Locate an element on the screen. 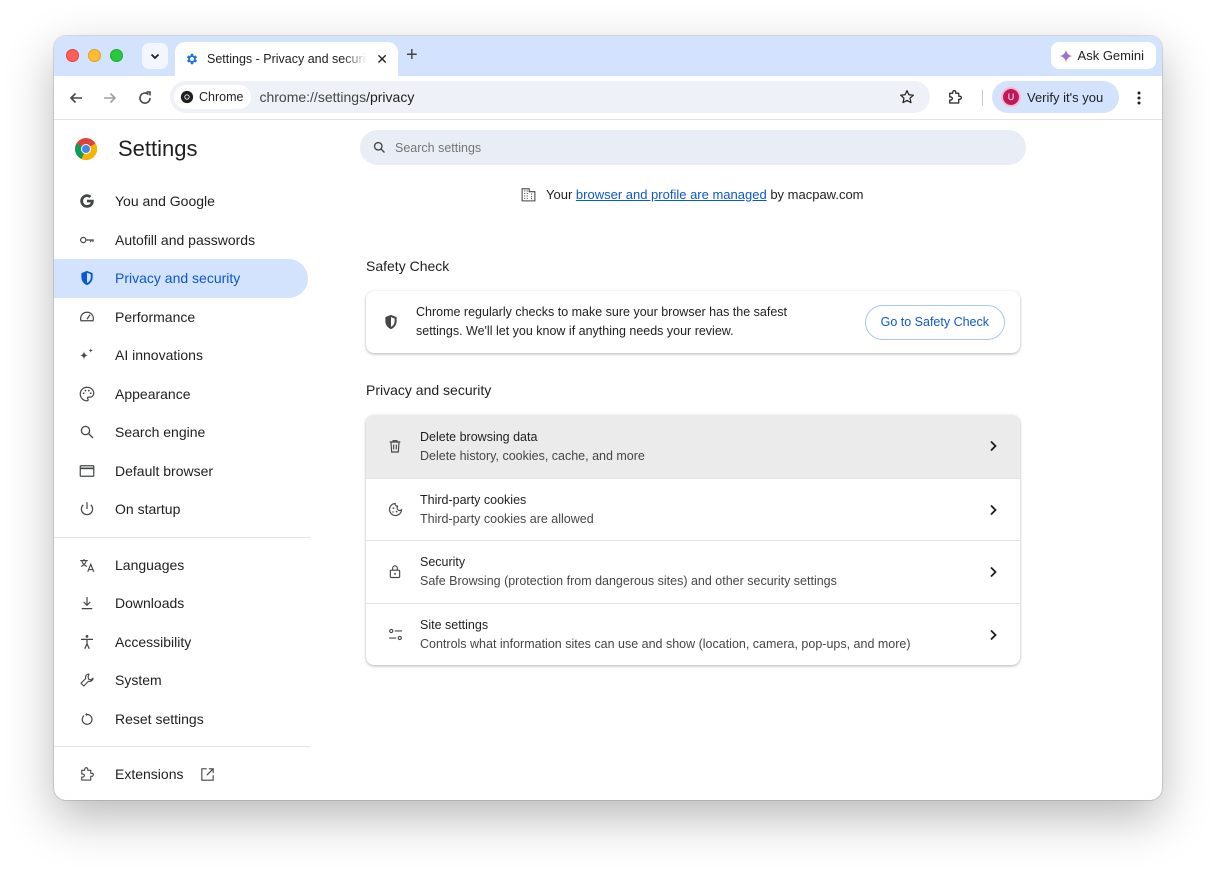  sidebar-item-default-browser: Default browser is located at coordinates (181, 471).